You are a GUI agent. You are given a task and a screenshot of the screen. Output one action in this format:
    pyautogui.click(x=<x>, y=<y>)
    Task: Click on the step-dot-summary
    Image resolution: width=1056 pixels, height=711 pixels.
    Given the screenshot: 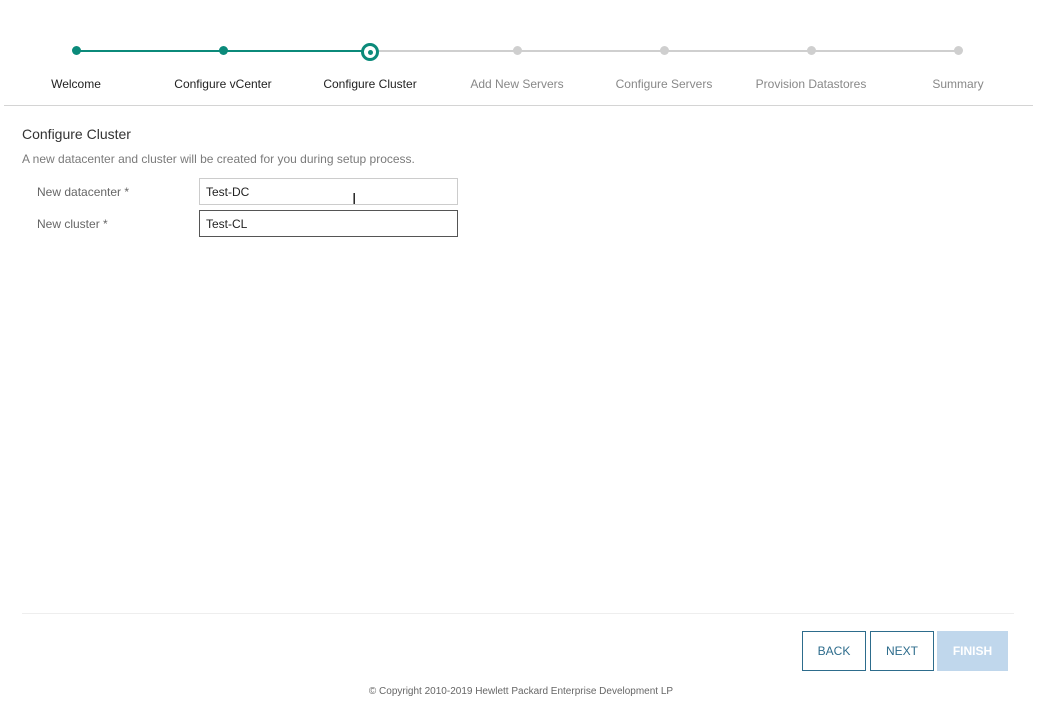 What is the action you would take?
    pyautogui.click(x=958, y=50)
    